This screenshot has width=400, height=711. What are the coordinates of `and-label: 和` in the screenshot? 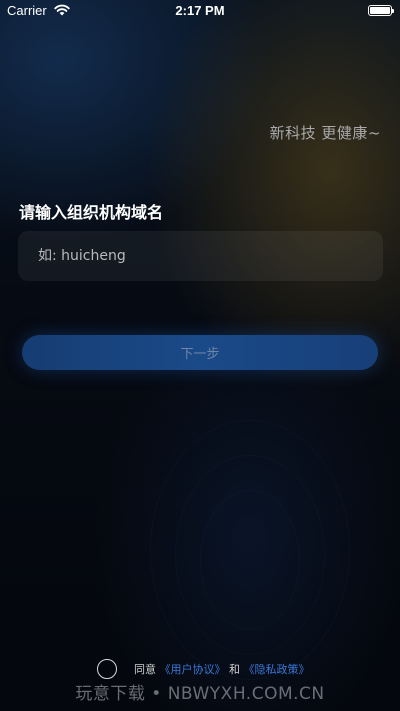 It's located at (234, 669).